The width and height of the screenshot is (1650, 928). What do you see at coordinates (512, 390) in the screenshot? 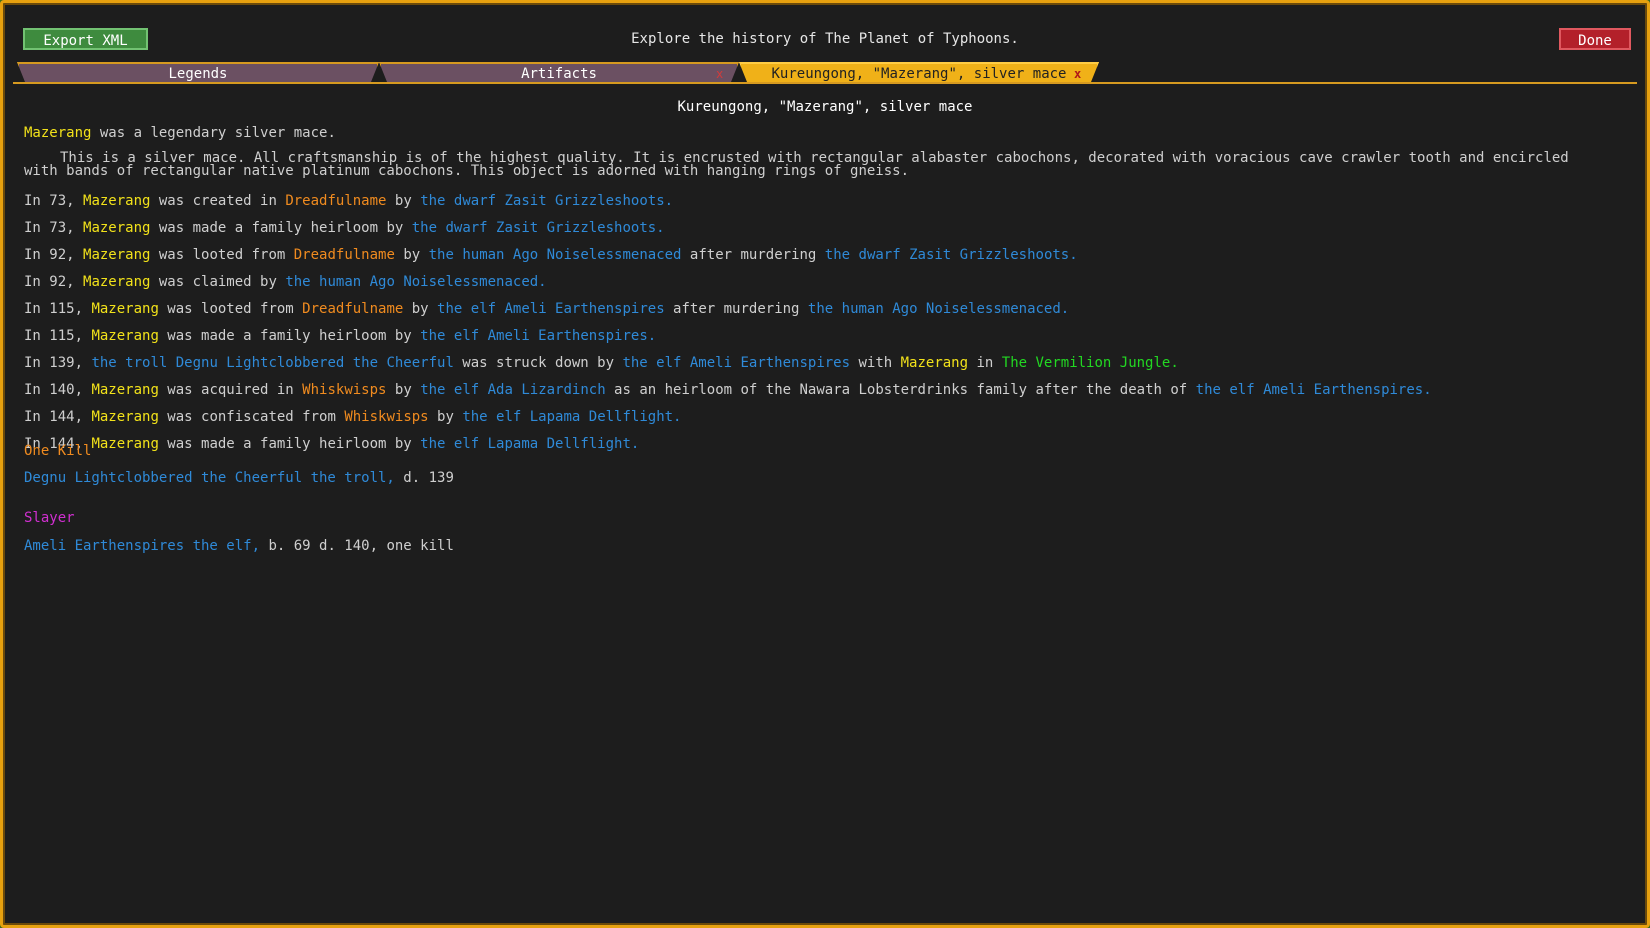
I see `figure-link: the elf Ada Lizardinch` at bounding box center [512, 390].